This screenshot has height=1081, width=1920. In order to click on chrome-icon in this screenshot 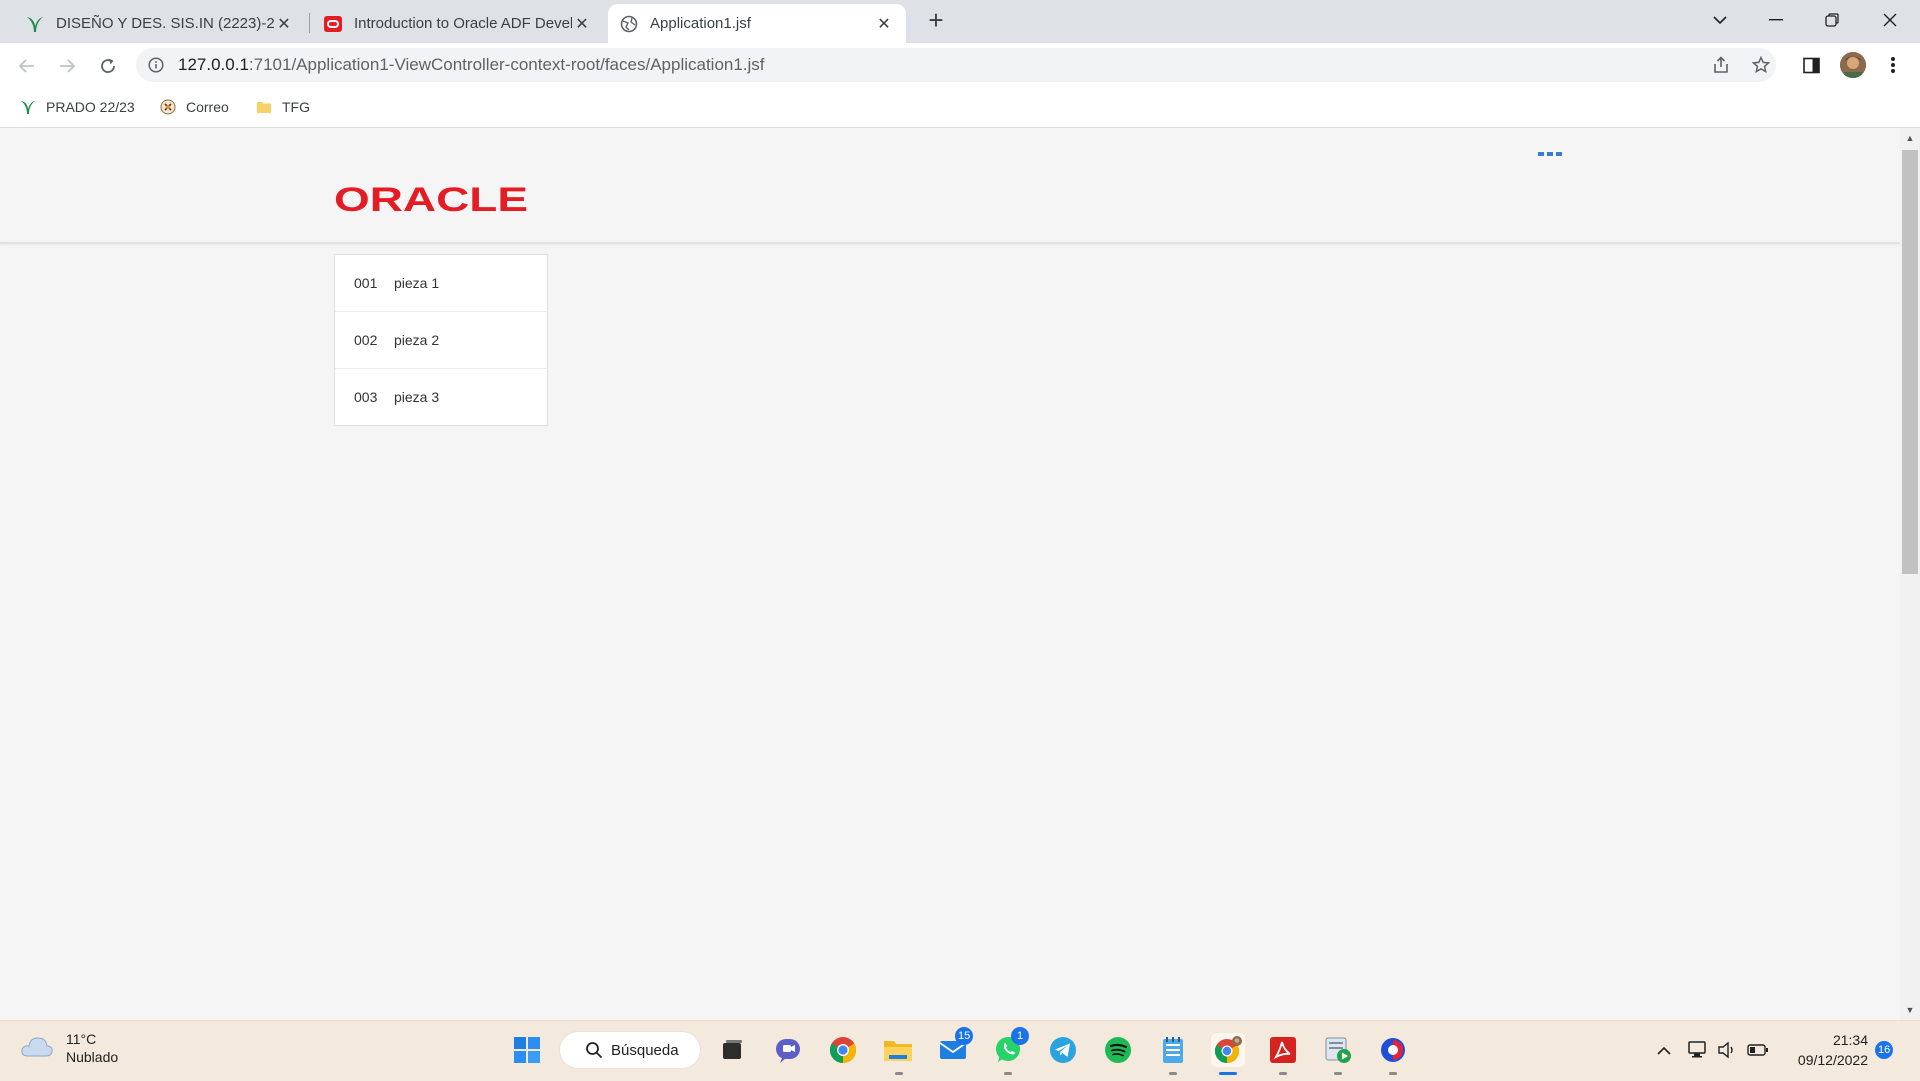, I will do `click(843, 1050)`.